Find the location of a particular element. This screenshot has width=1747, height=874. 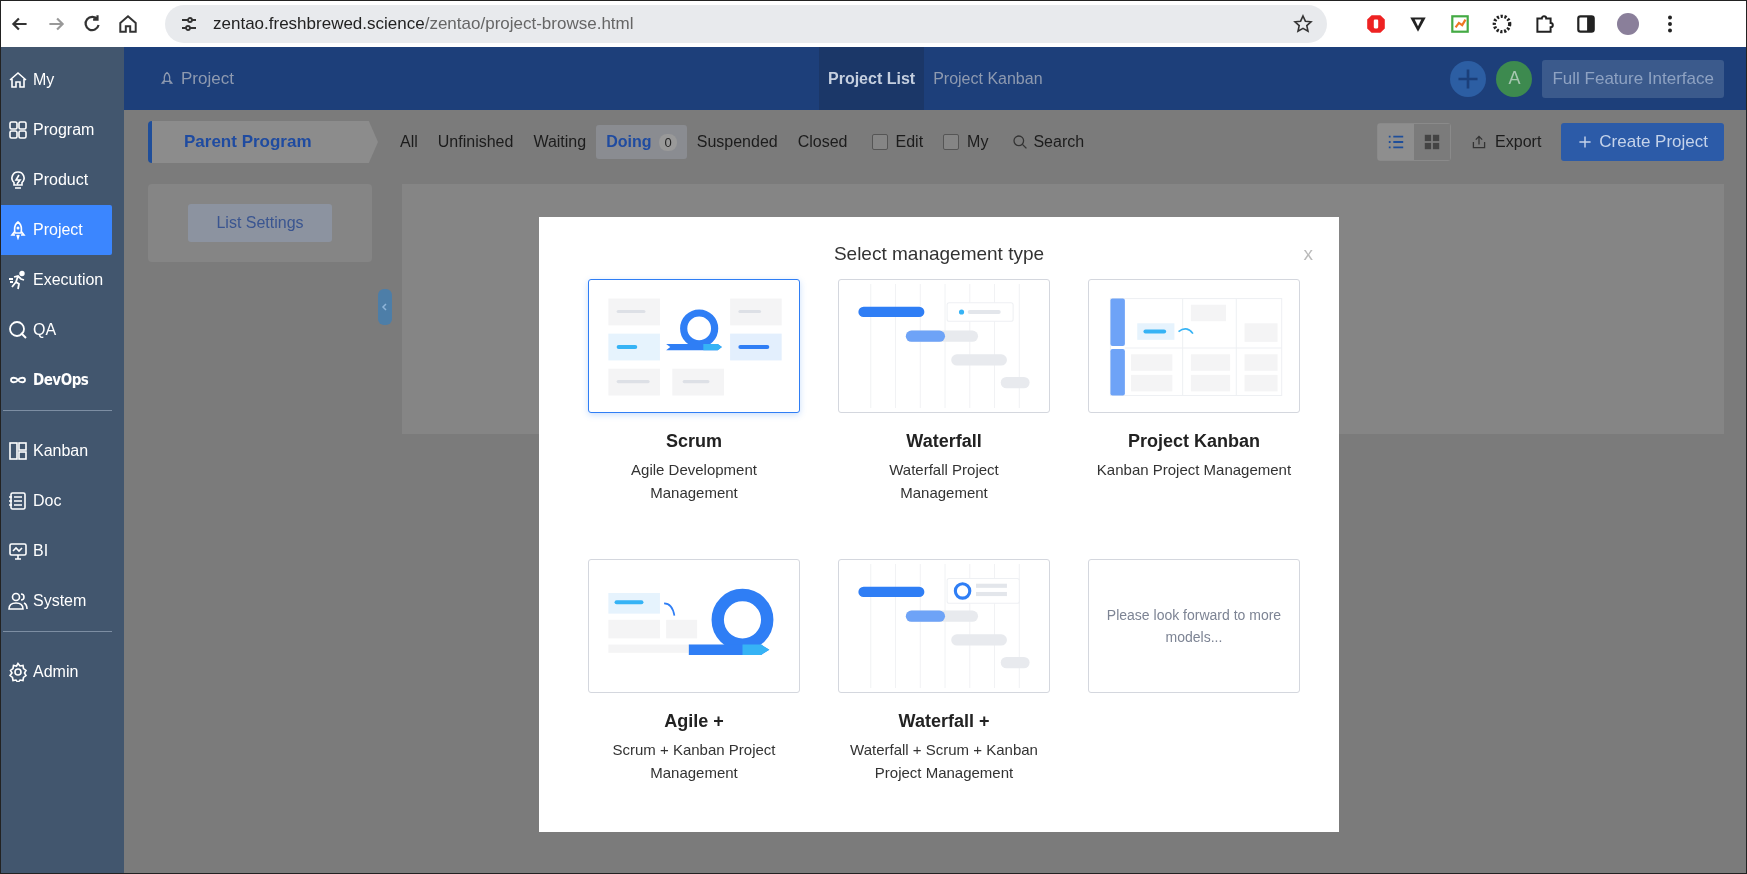

option-description: Agile Development Management is located at coordinates (694, 482).